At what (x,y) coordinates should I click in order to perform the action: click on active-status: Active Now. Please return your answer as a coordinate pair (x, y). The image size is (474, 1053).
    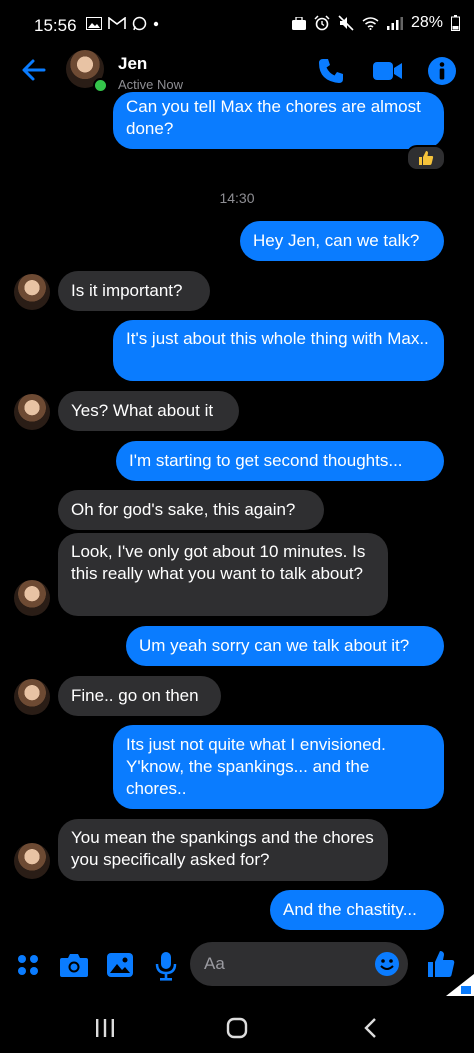
    Looking at the image, I should click on (151, 84).